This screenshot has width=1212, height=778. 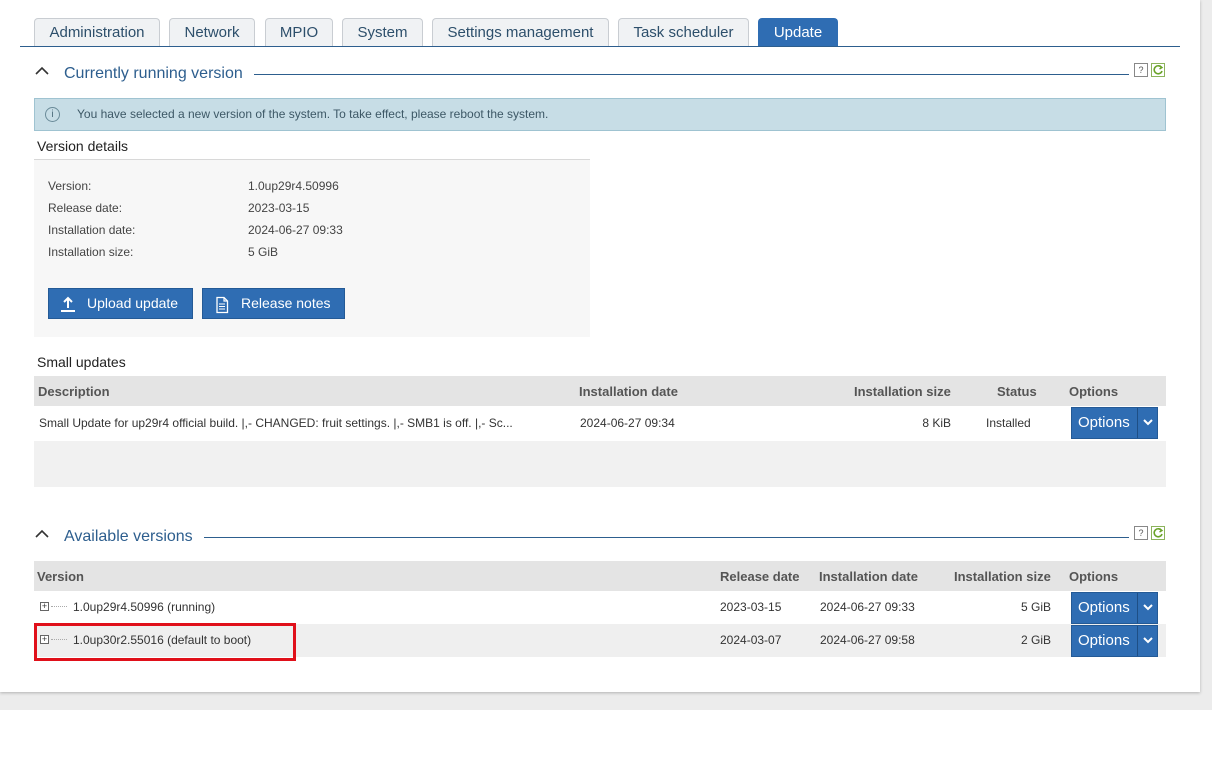 I want to click on upload-update-button: Upload update, so click(x=120, y=303).